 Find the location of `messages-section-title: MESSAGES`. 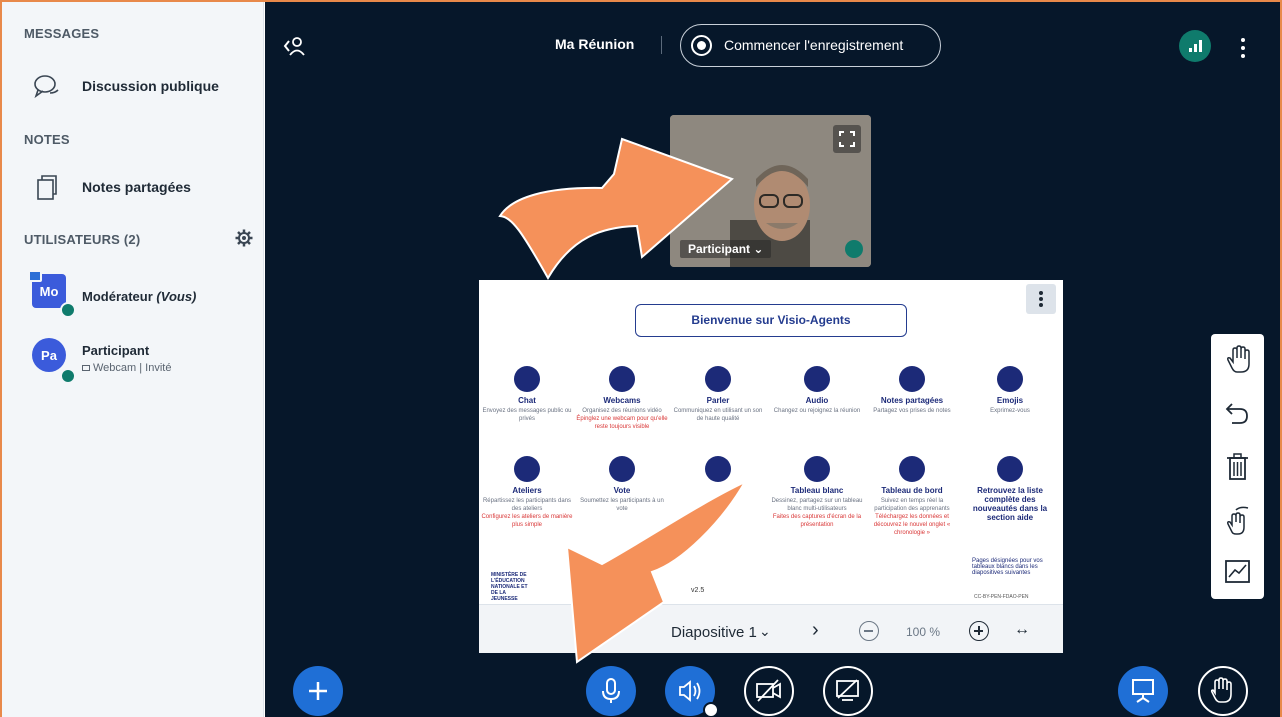

messages-section-title: MESSAGES is located at coordinates (62, 33).